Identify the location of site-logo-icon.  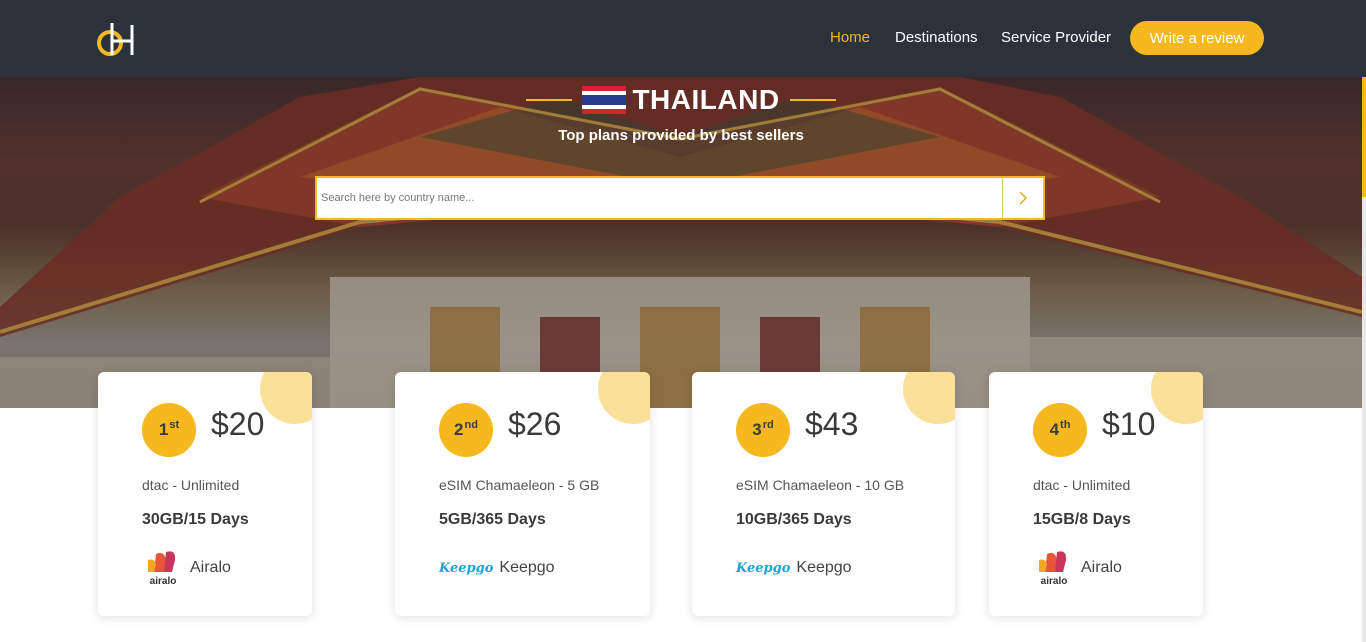
(118, 39).